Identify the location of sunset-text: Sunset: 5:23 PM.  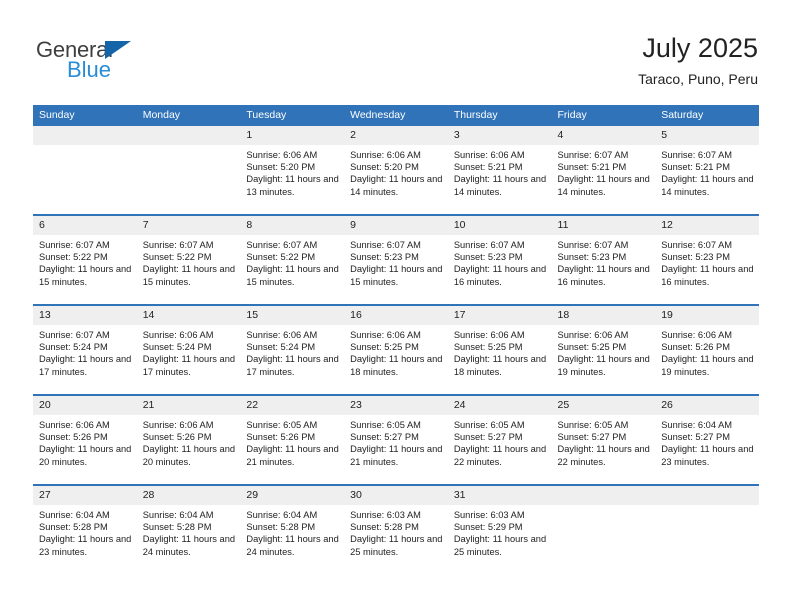
(592, 257).